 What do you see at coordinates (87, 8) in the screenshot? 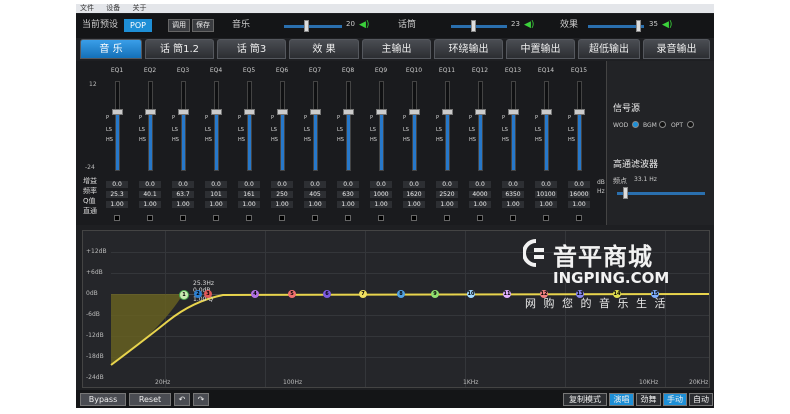
I see `menu-file: 文件` at bounding box center [87, 8].